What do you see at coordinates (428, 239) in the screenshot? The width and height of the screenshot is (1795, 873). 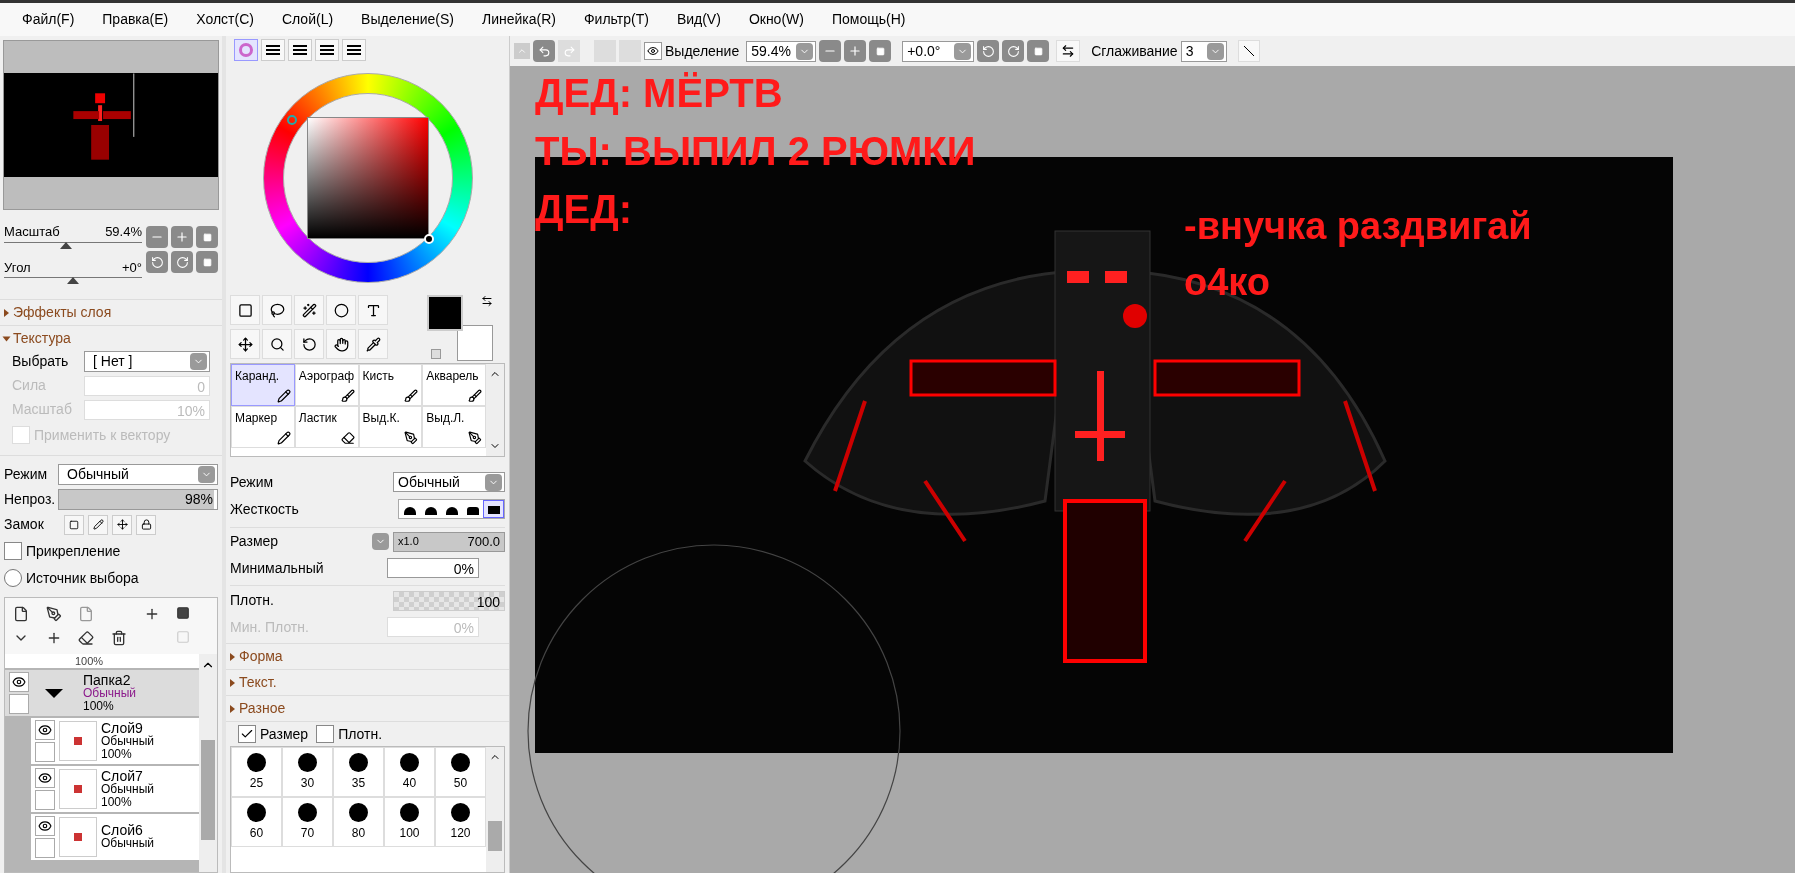 I see `color-marker-icon` at bounding box center [428, 239].